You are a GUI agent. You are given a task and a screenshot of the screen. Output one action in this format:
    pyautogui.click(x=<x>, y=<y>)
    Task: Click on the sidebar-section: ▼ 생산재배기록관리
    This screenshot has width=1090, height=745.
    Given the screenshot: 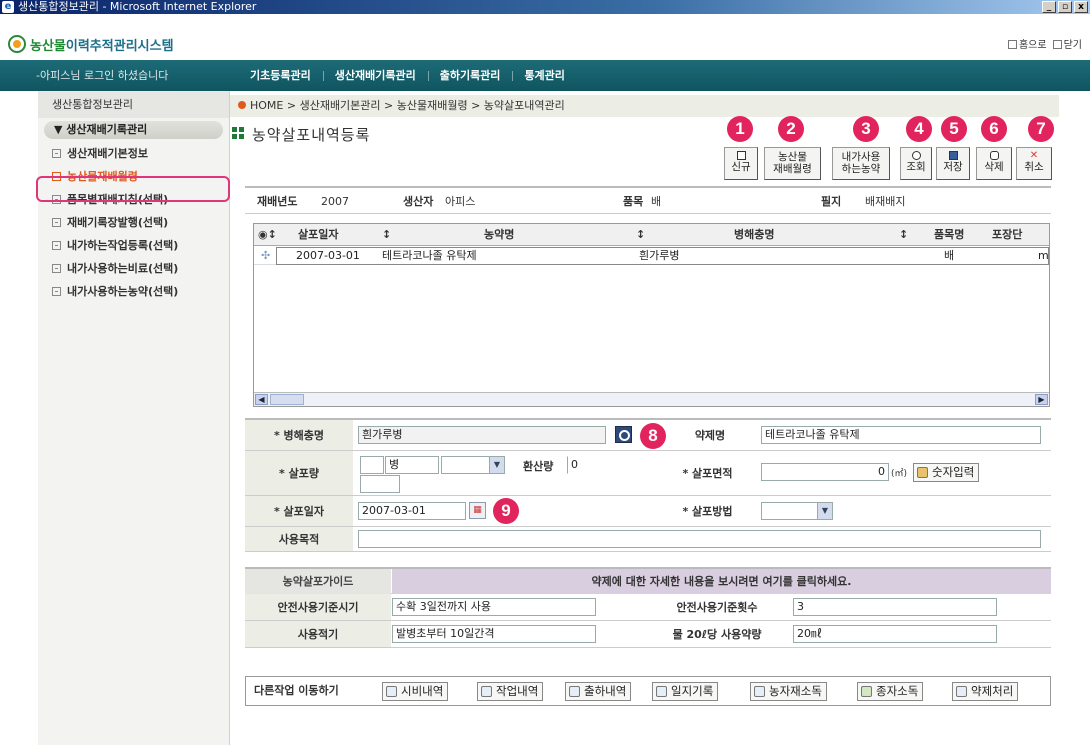 What is the action you would take?
    pyautogui.click(x=133, y=130)
    